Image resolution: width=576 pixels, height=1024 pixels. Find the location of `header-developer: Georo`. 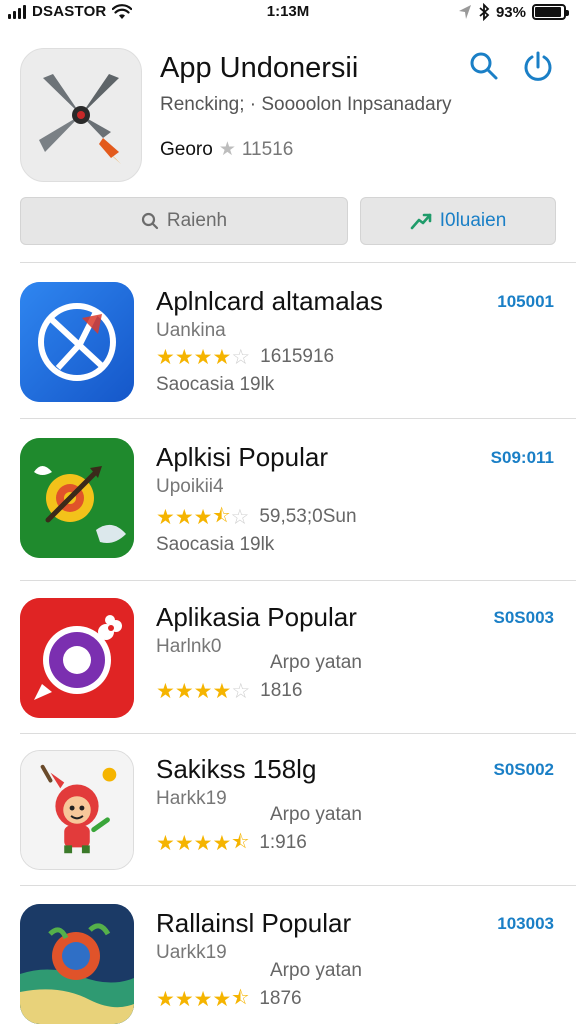

header-developer: Georo is located at coordinates (186, 149).